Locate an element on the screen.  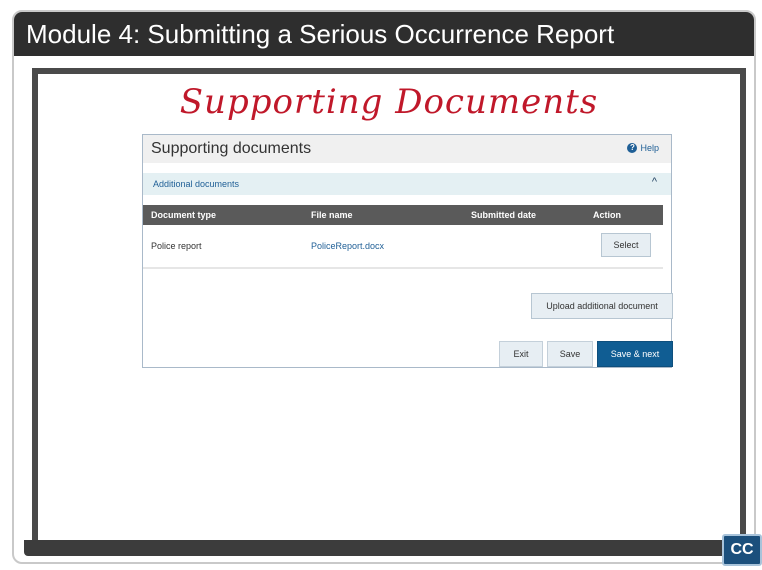
player-bottom-bar is located at coordinates (387, 548).